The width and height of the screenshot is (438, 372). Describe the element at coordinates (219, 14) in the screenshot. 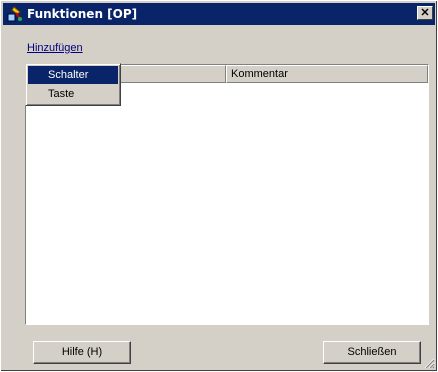

I see `title-bar: Funktionen [OP] ✕` at that location.